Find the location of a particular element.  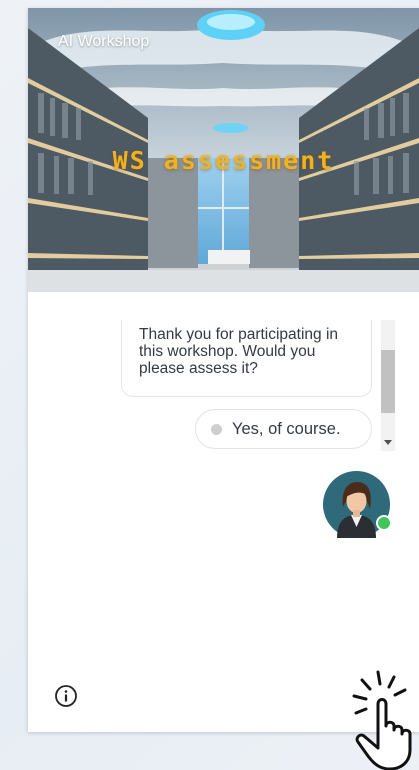

page-title: WS assessment is located at coordinates (223, 160).